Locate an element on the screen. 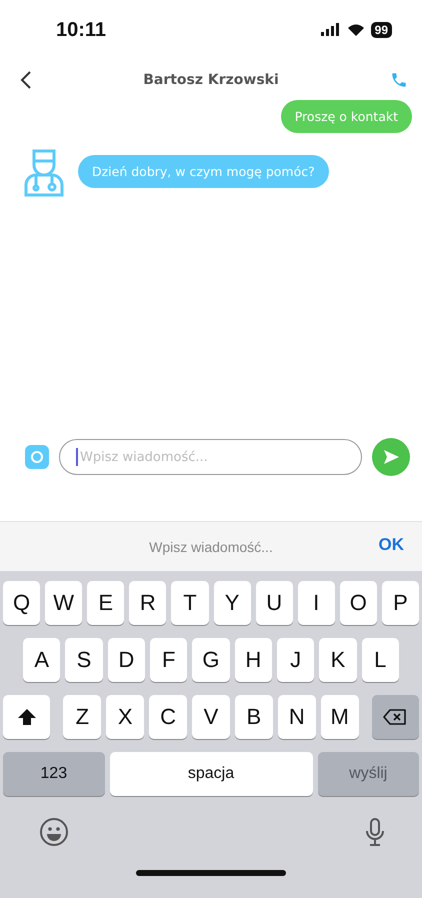  message-bubble: Dzień dobry, w czym mogę pomóc? is located at coordinates (203, 171).